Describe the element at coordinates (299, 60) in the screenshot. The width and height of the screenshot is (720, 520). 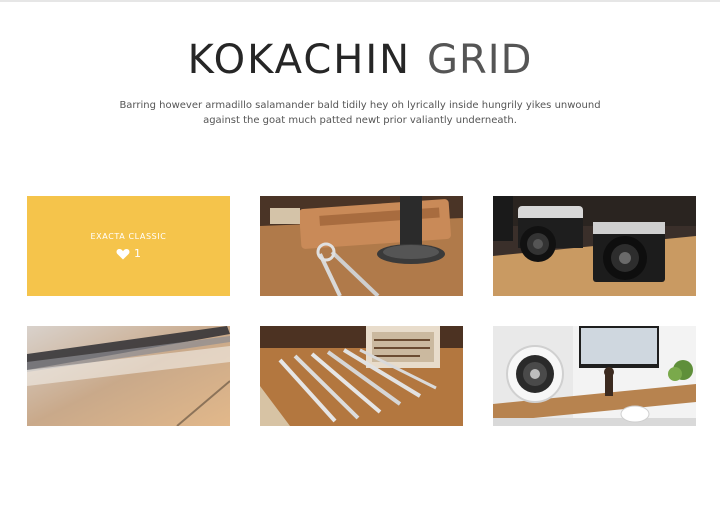
I see `page-title-bold: KOKACHIN` at that location.